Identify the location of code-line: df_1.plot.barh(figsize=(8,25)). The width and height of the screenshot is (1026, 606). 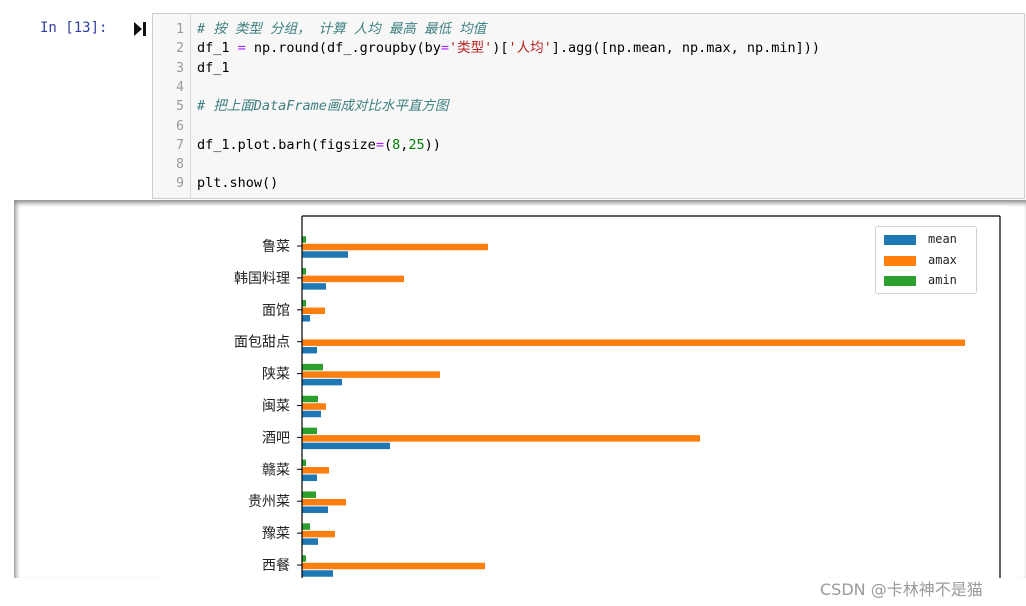
(319, 144).